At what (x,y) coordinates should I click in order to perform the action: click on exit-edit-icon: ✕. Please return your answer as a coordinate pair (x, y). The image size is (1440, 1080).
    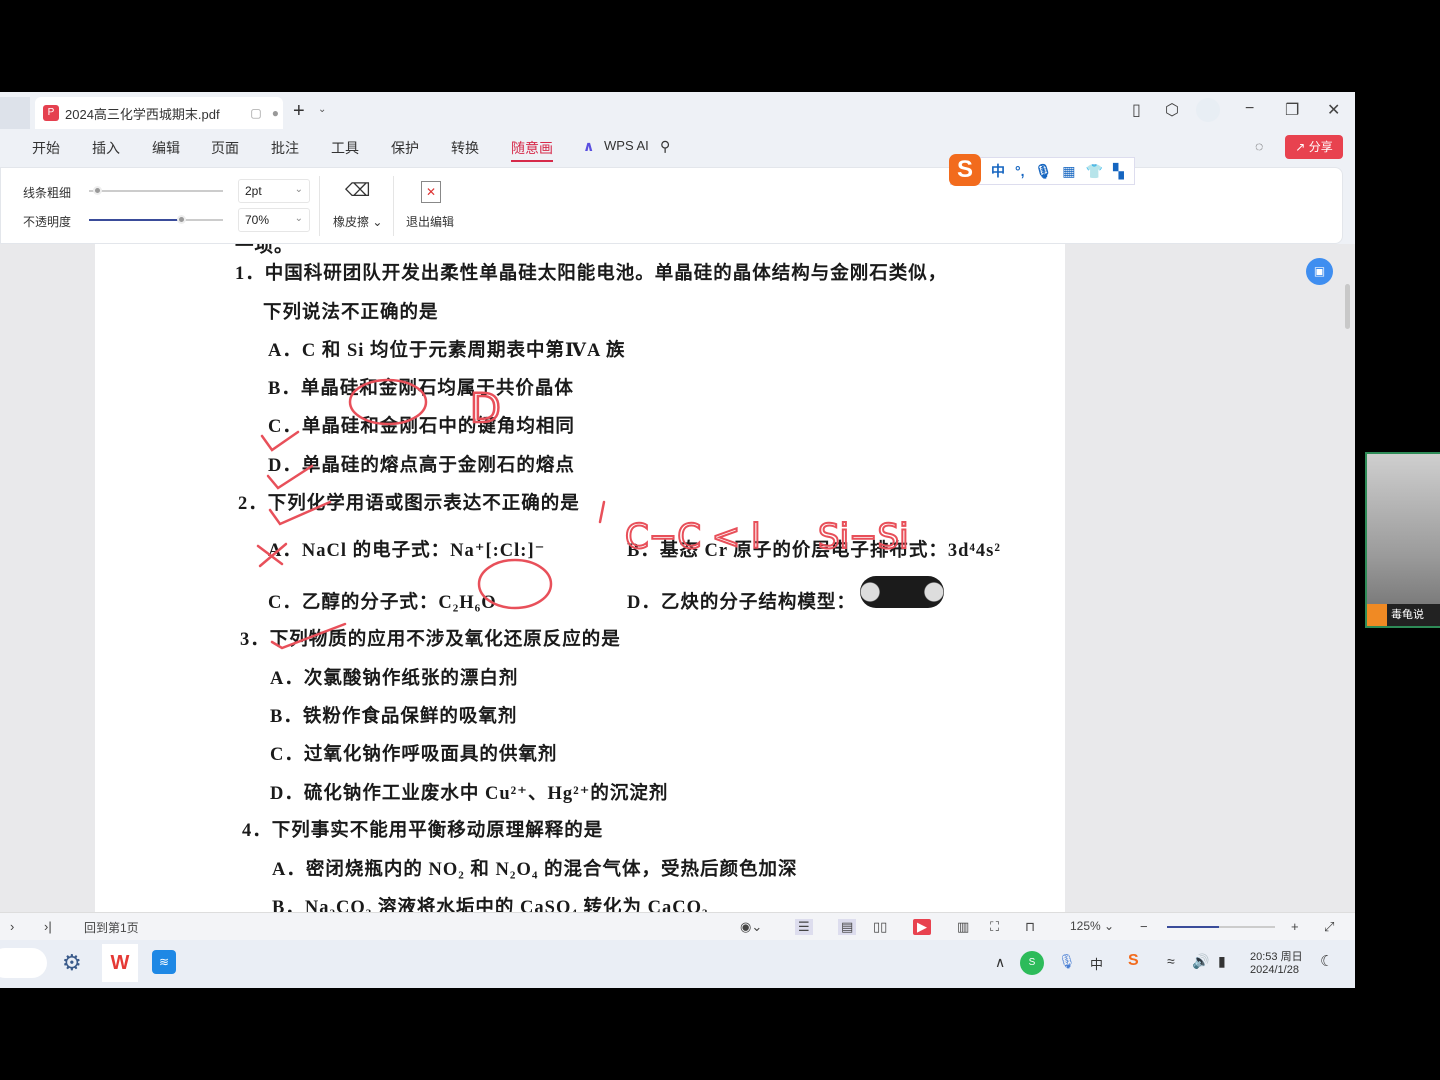
    Looking at the image, I should click on (431, 192).